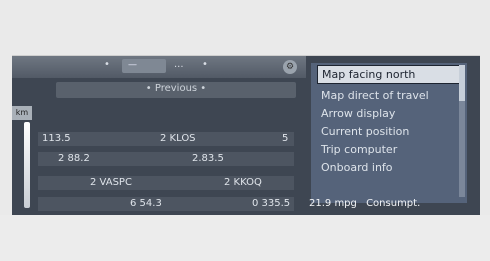  Describe the element at coordinates (333, 203) in the screenshot. I see `status-distance: 21.9 mpg` at that location.